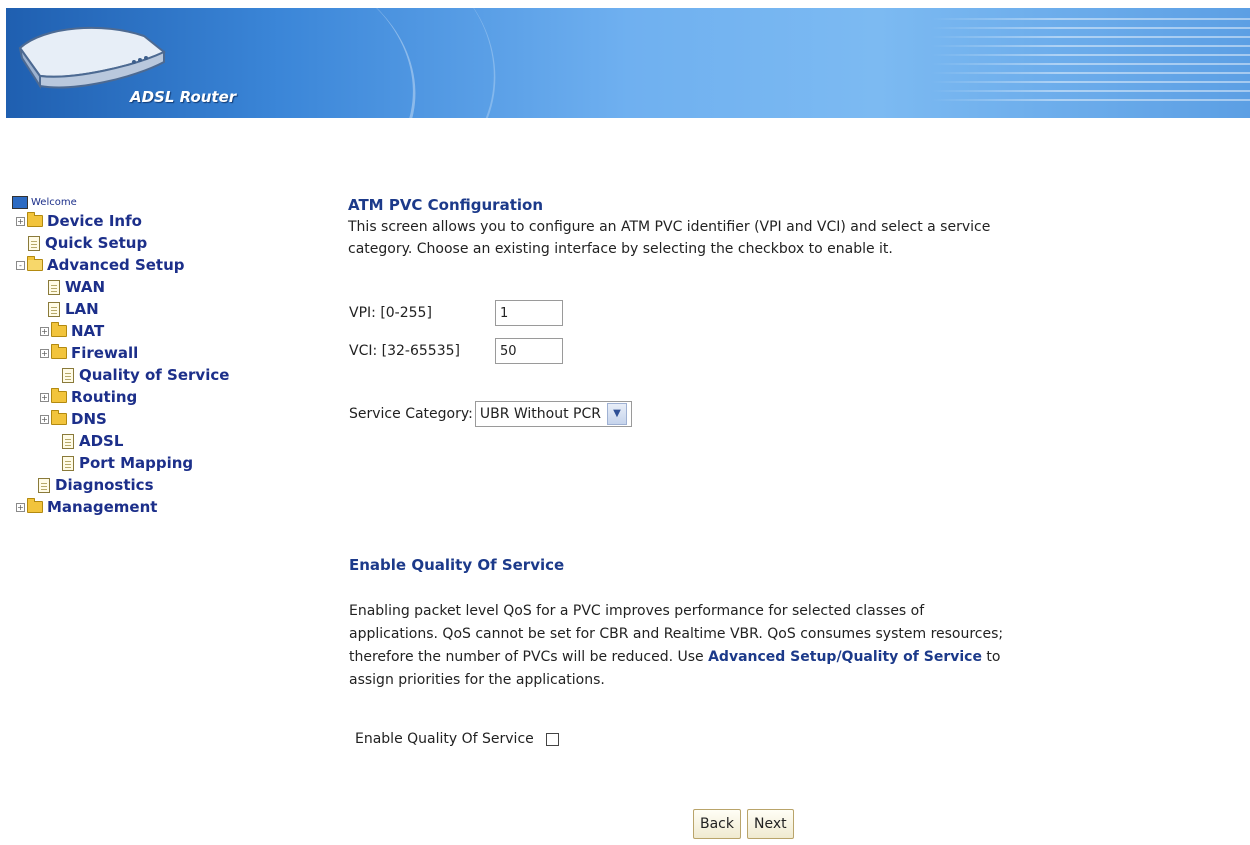  I want to click on sidebar-item-label: Device Info, so click(94, 221).